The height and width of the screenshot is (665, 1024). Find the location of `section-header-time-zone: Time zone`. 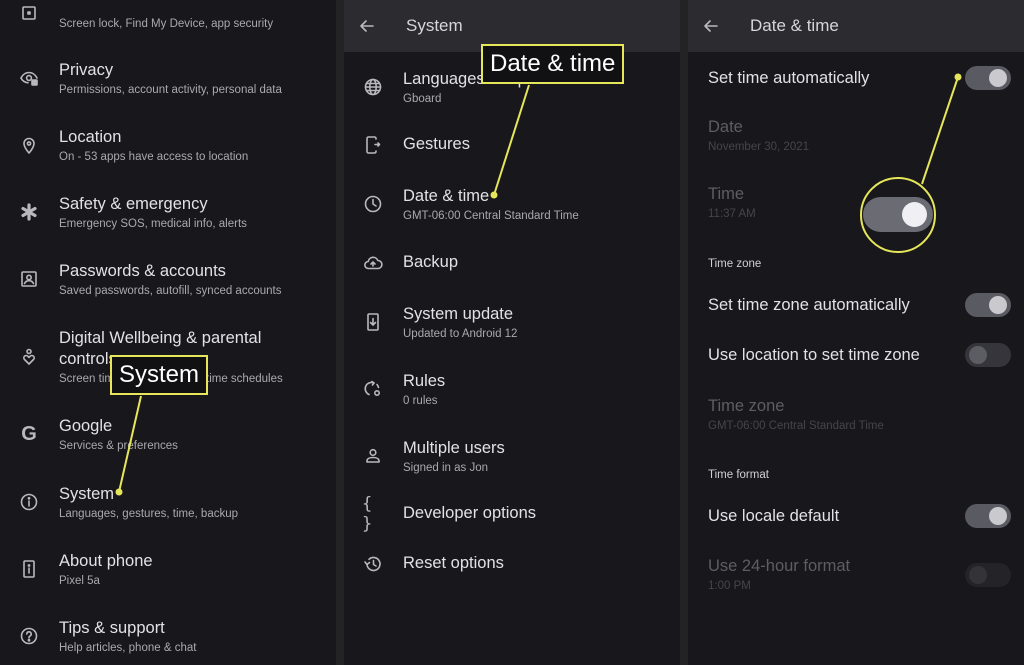

section-header-time-zone: Time zone is located at coordinates (735, 264).